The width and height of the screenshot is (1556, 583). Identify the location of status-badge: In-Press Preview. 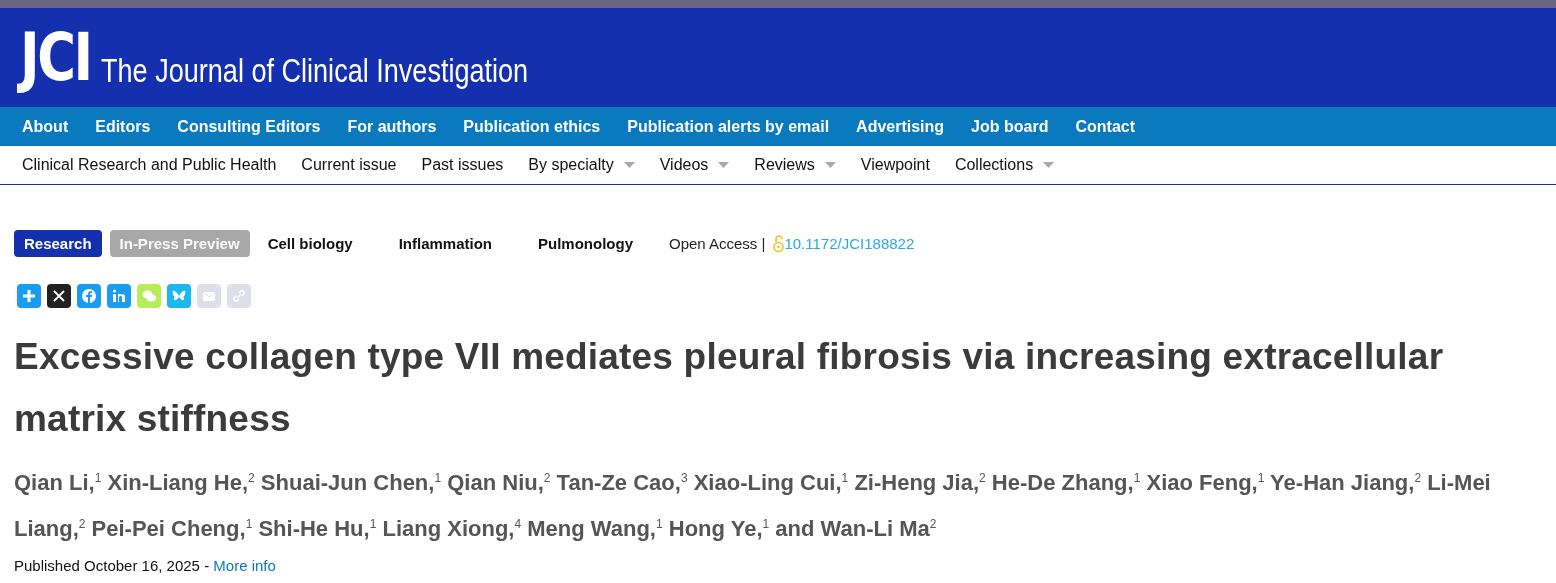
(179, 243).